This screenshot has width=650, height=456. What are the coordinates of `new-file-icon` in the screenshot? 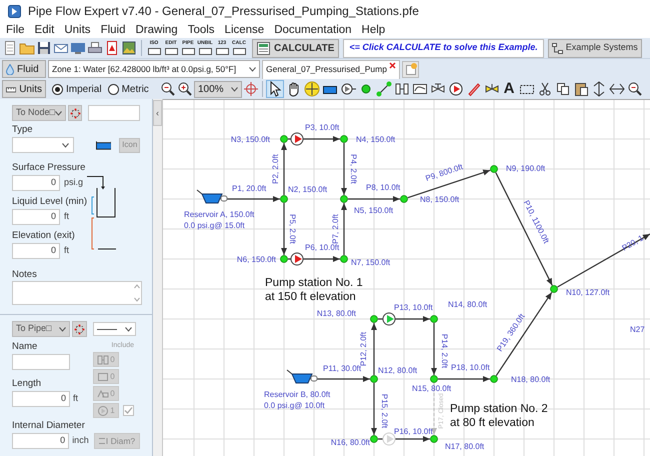 It's located at (10, 48).